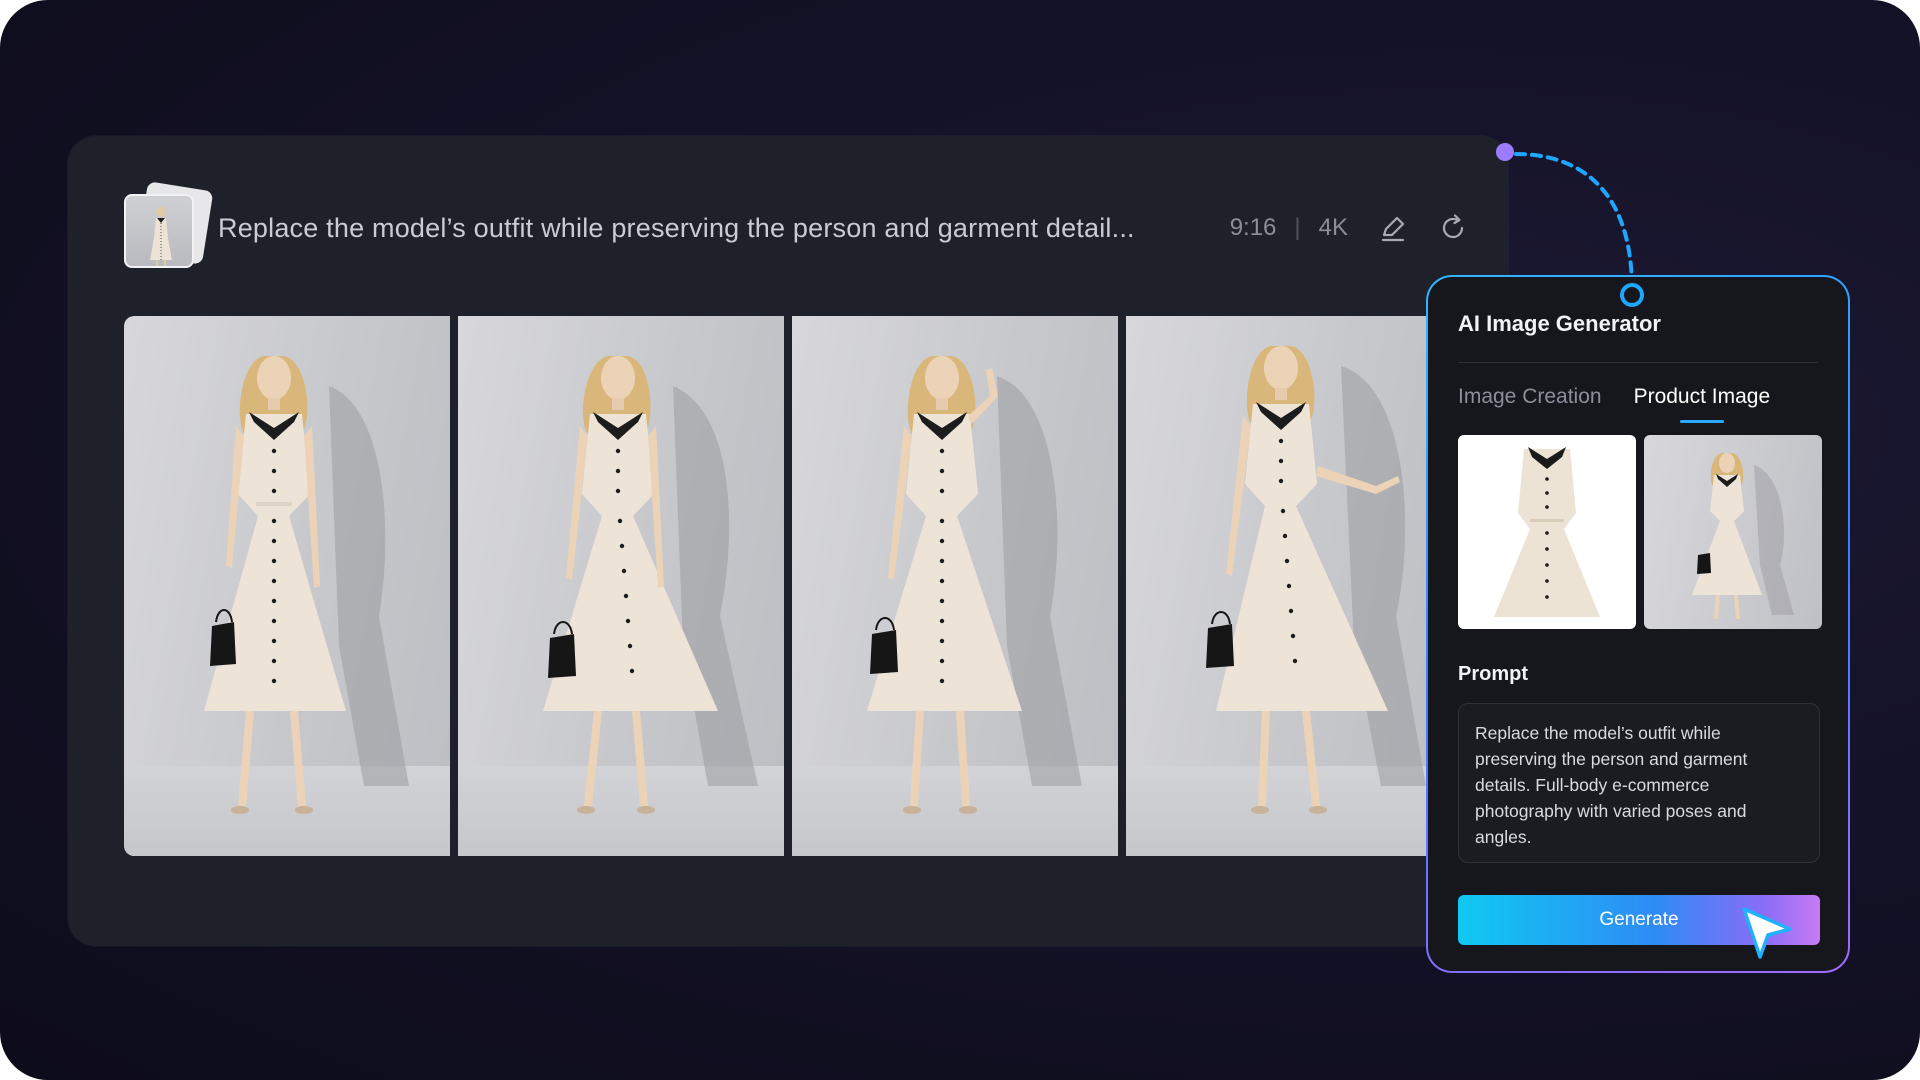  I want to click on source-images, so click(1640, 532).